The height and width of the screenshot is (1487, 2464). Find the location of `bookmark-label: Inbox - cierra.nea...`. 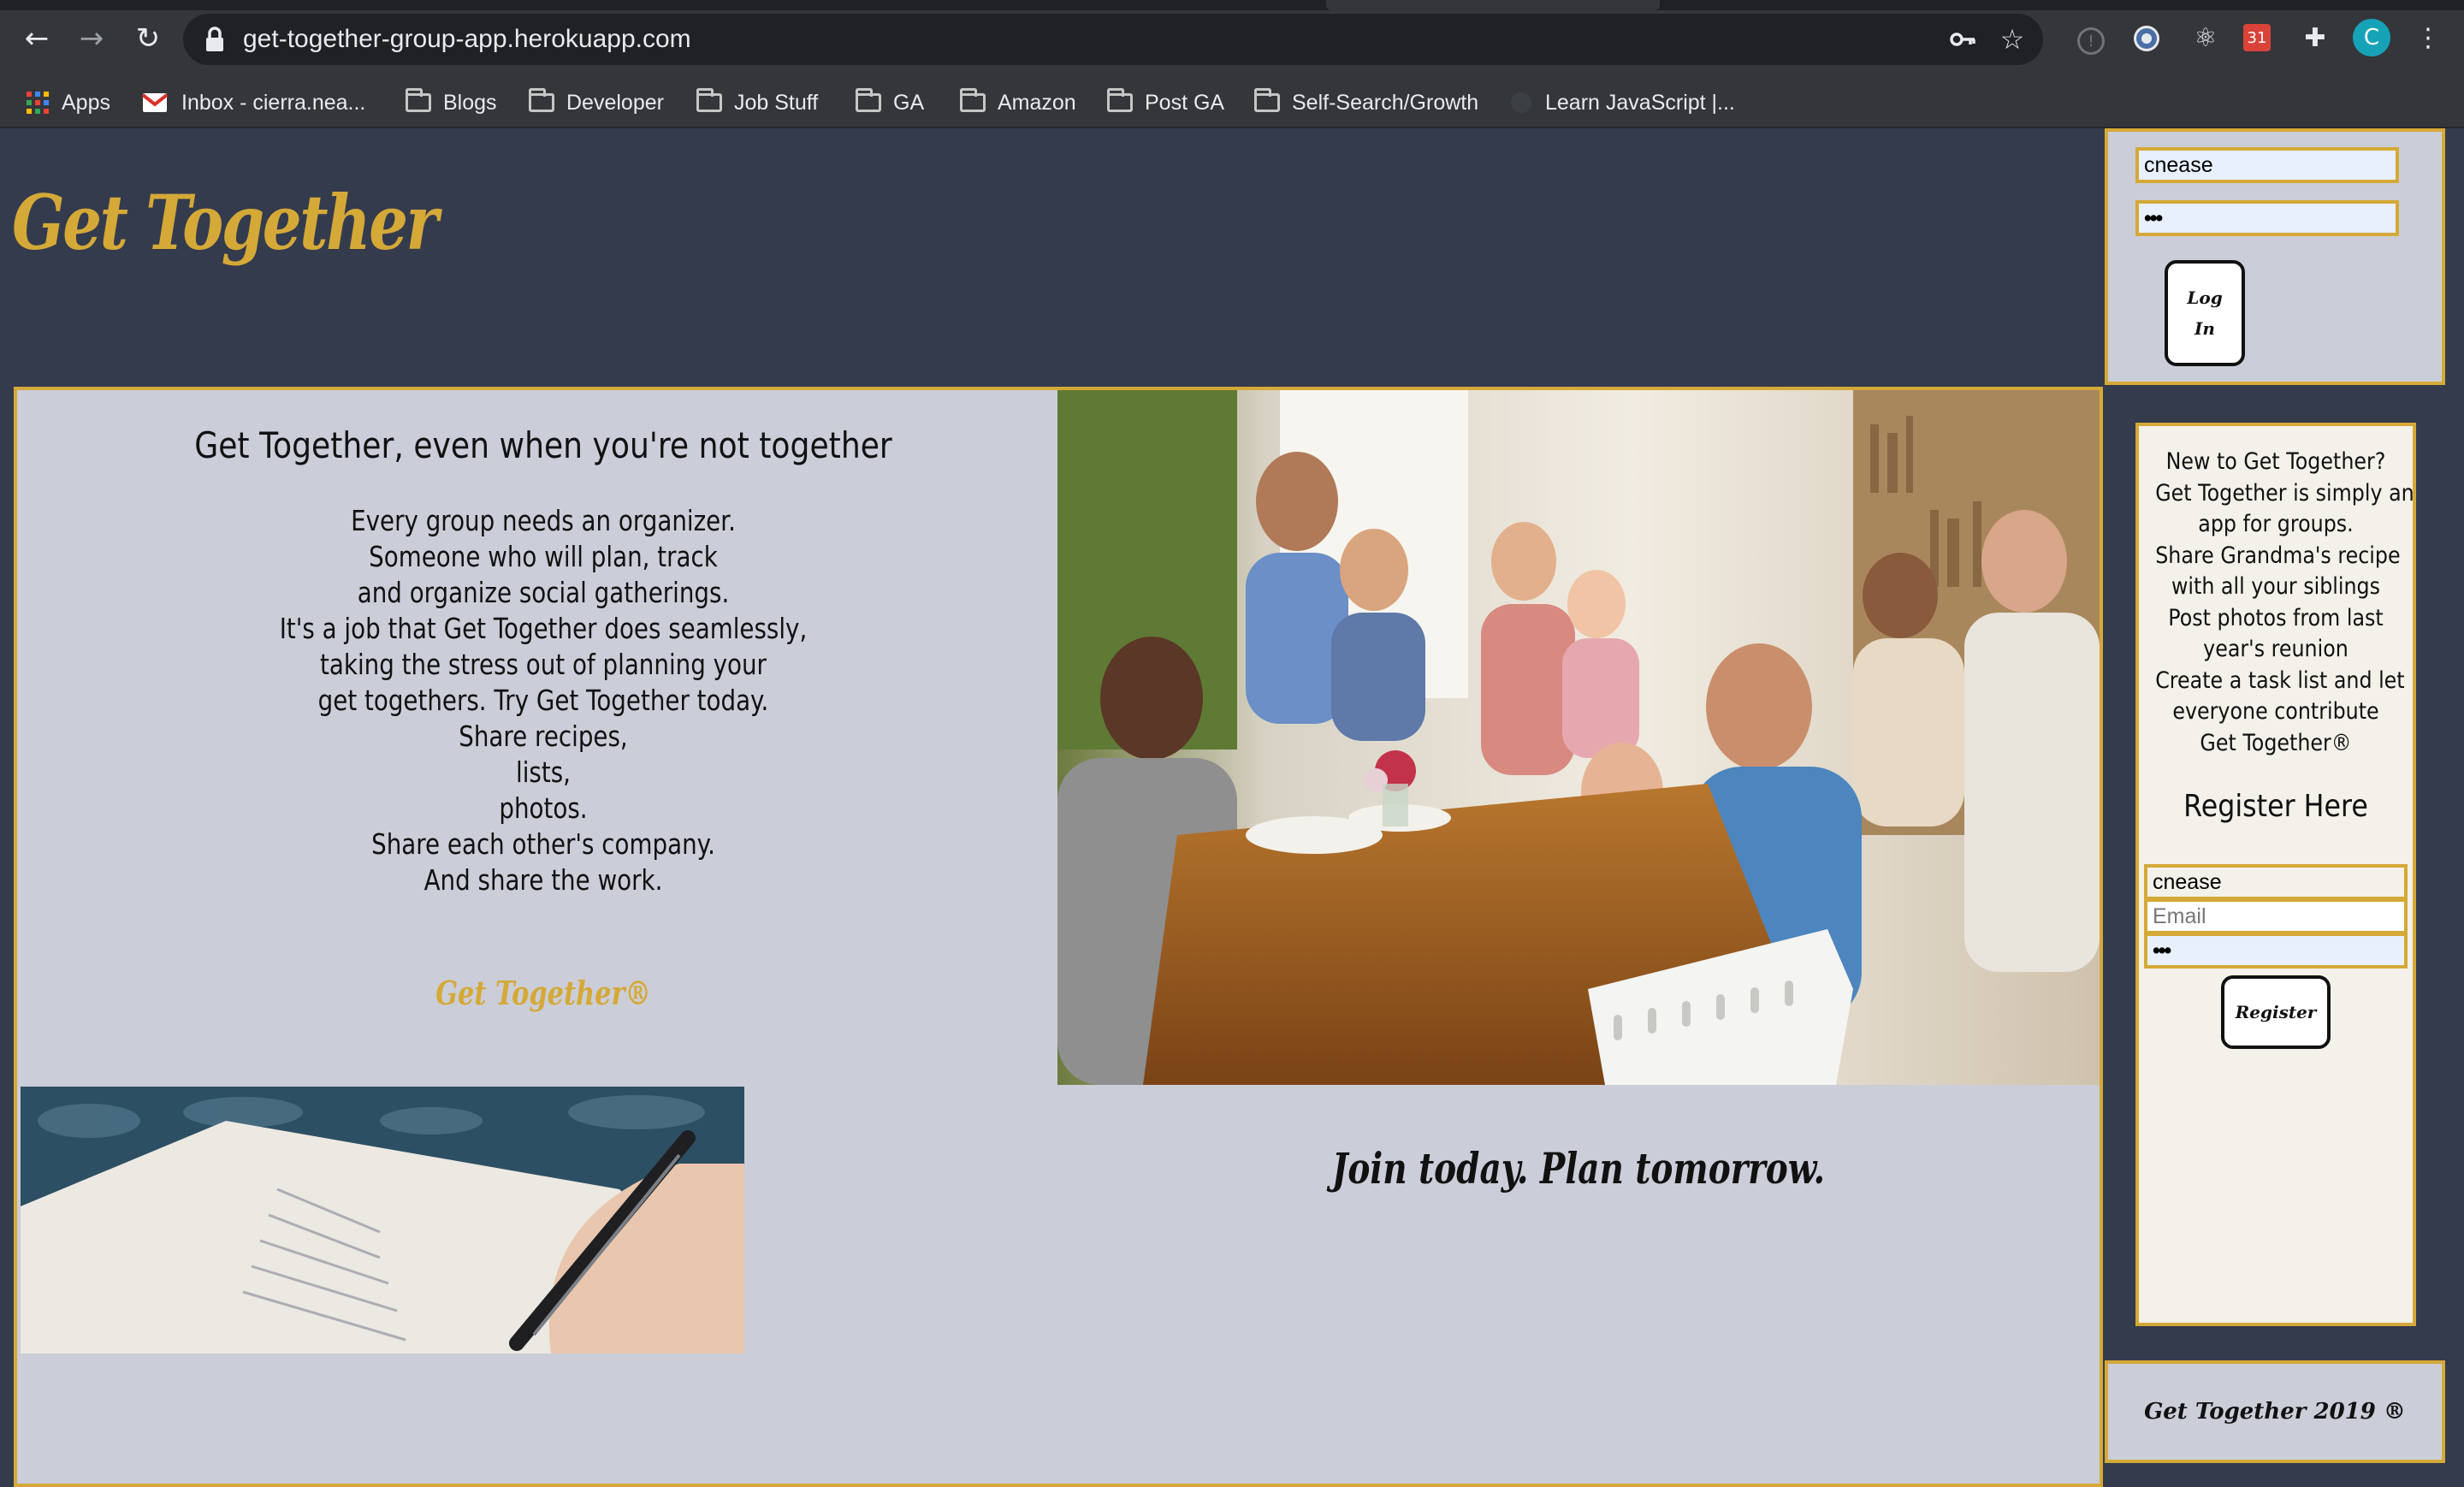

bookmark-label: Inbox - cierra.nea... is located at coordinates (273, 102).